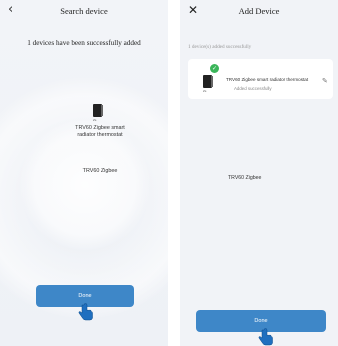 Image resolution: width=338 pixels, height=346 pixels. Describe the element at coordinates (85, 185) in the screenshot. I see `radar-ring-inner` at that location.